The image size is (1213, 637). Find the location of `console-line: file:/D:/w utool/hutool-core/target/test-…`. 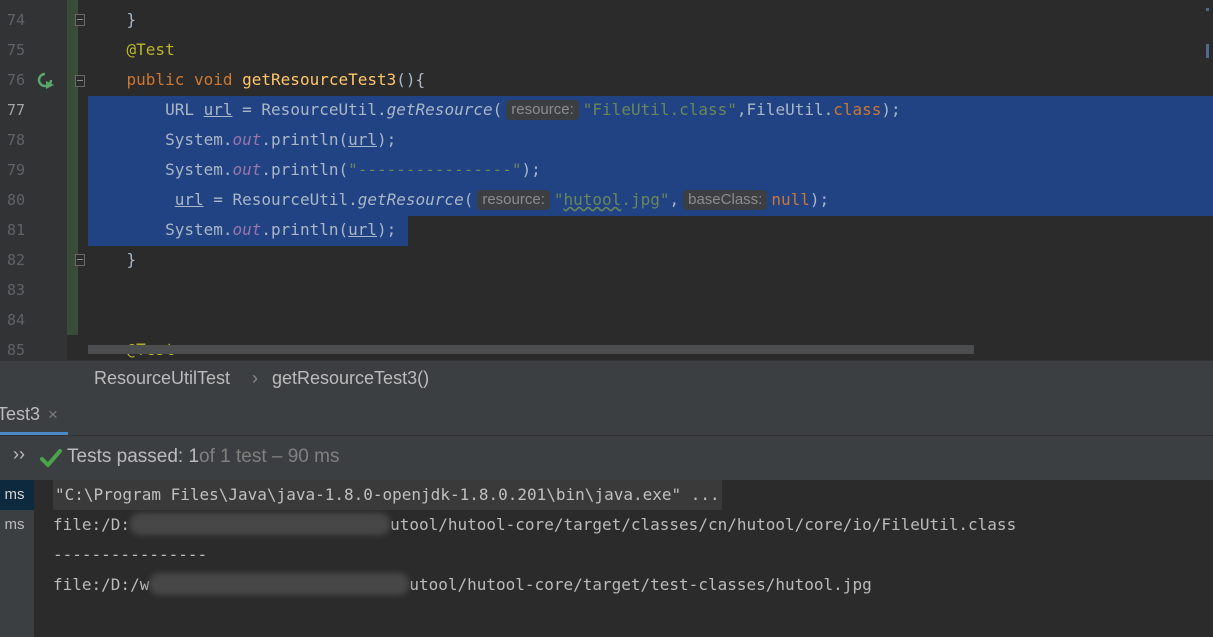

console-line: file:/D:/w utool/hutool-core/target/test-… is located at coordinates (462, 584).